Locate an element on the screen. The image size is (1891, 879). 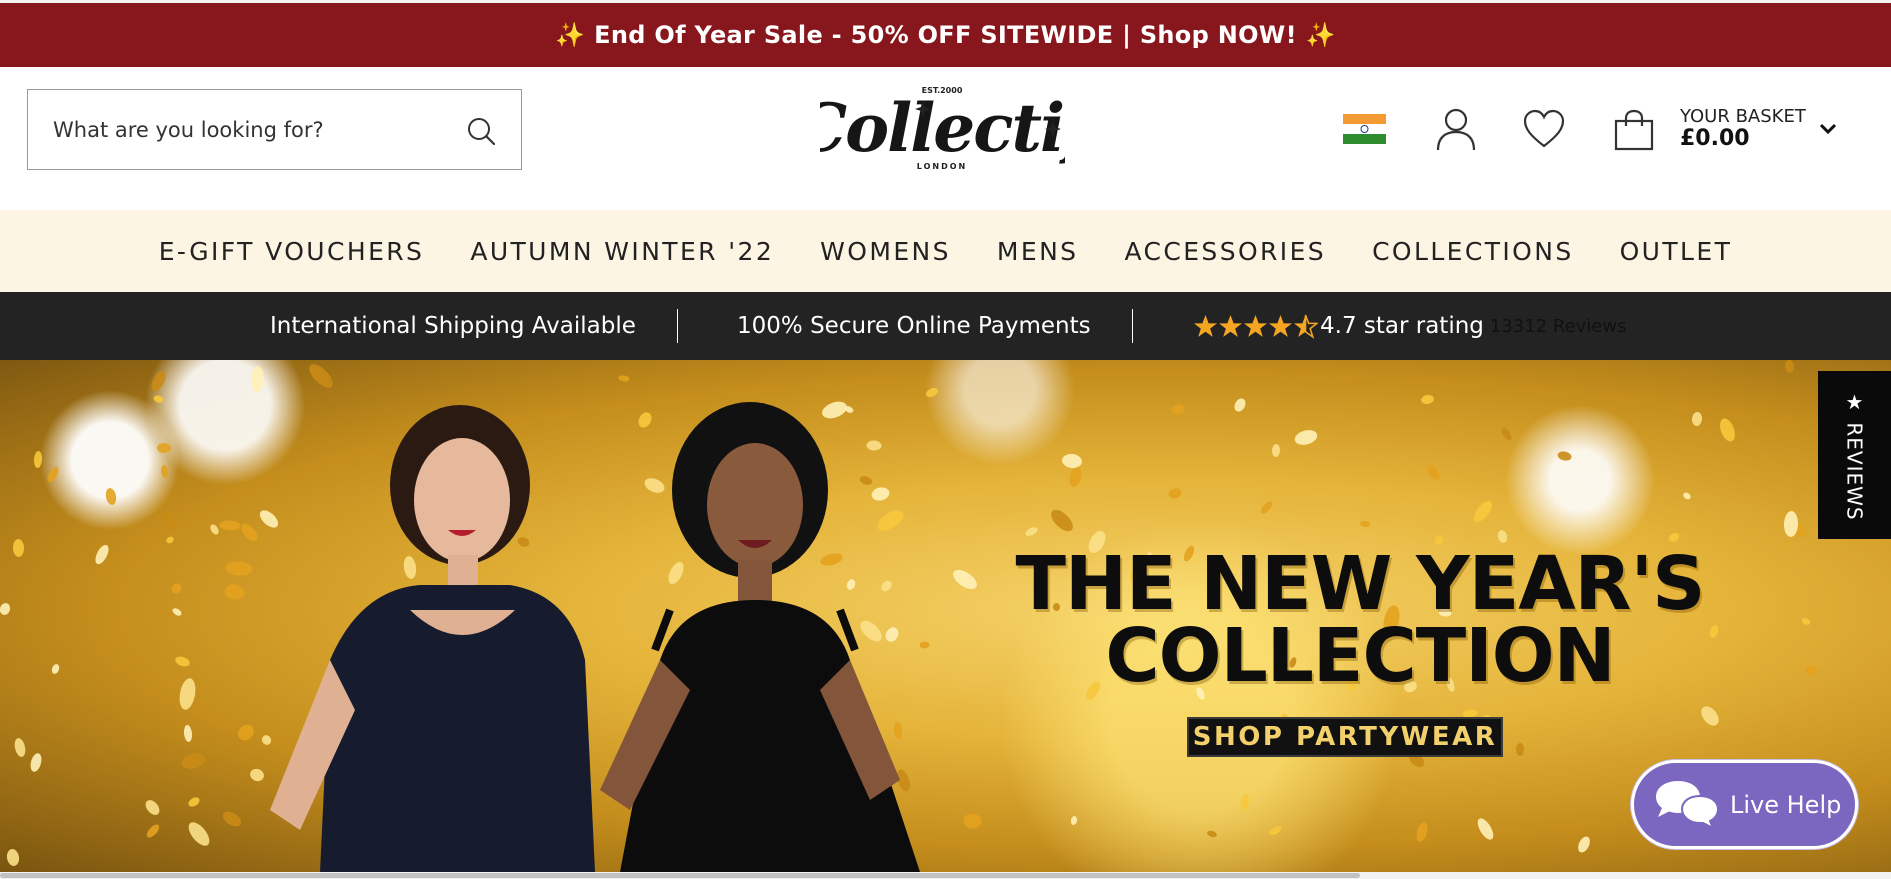
svg-text: LONDON is located at coordinates (942, 166).